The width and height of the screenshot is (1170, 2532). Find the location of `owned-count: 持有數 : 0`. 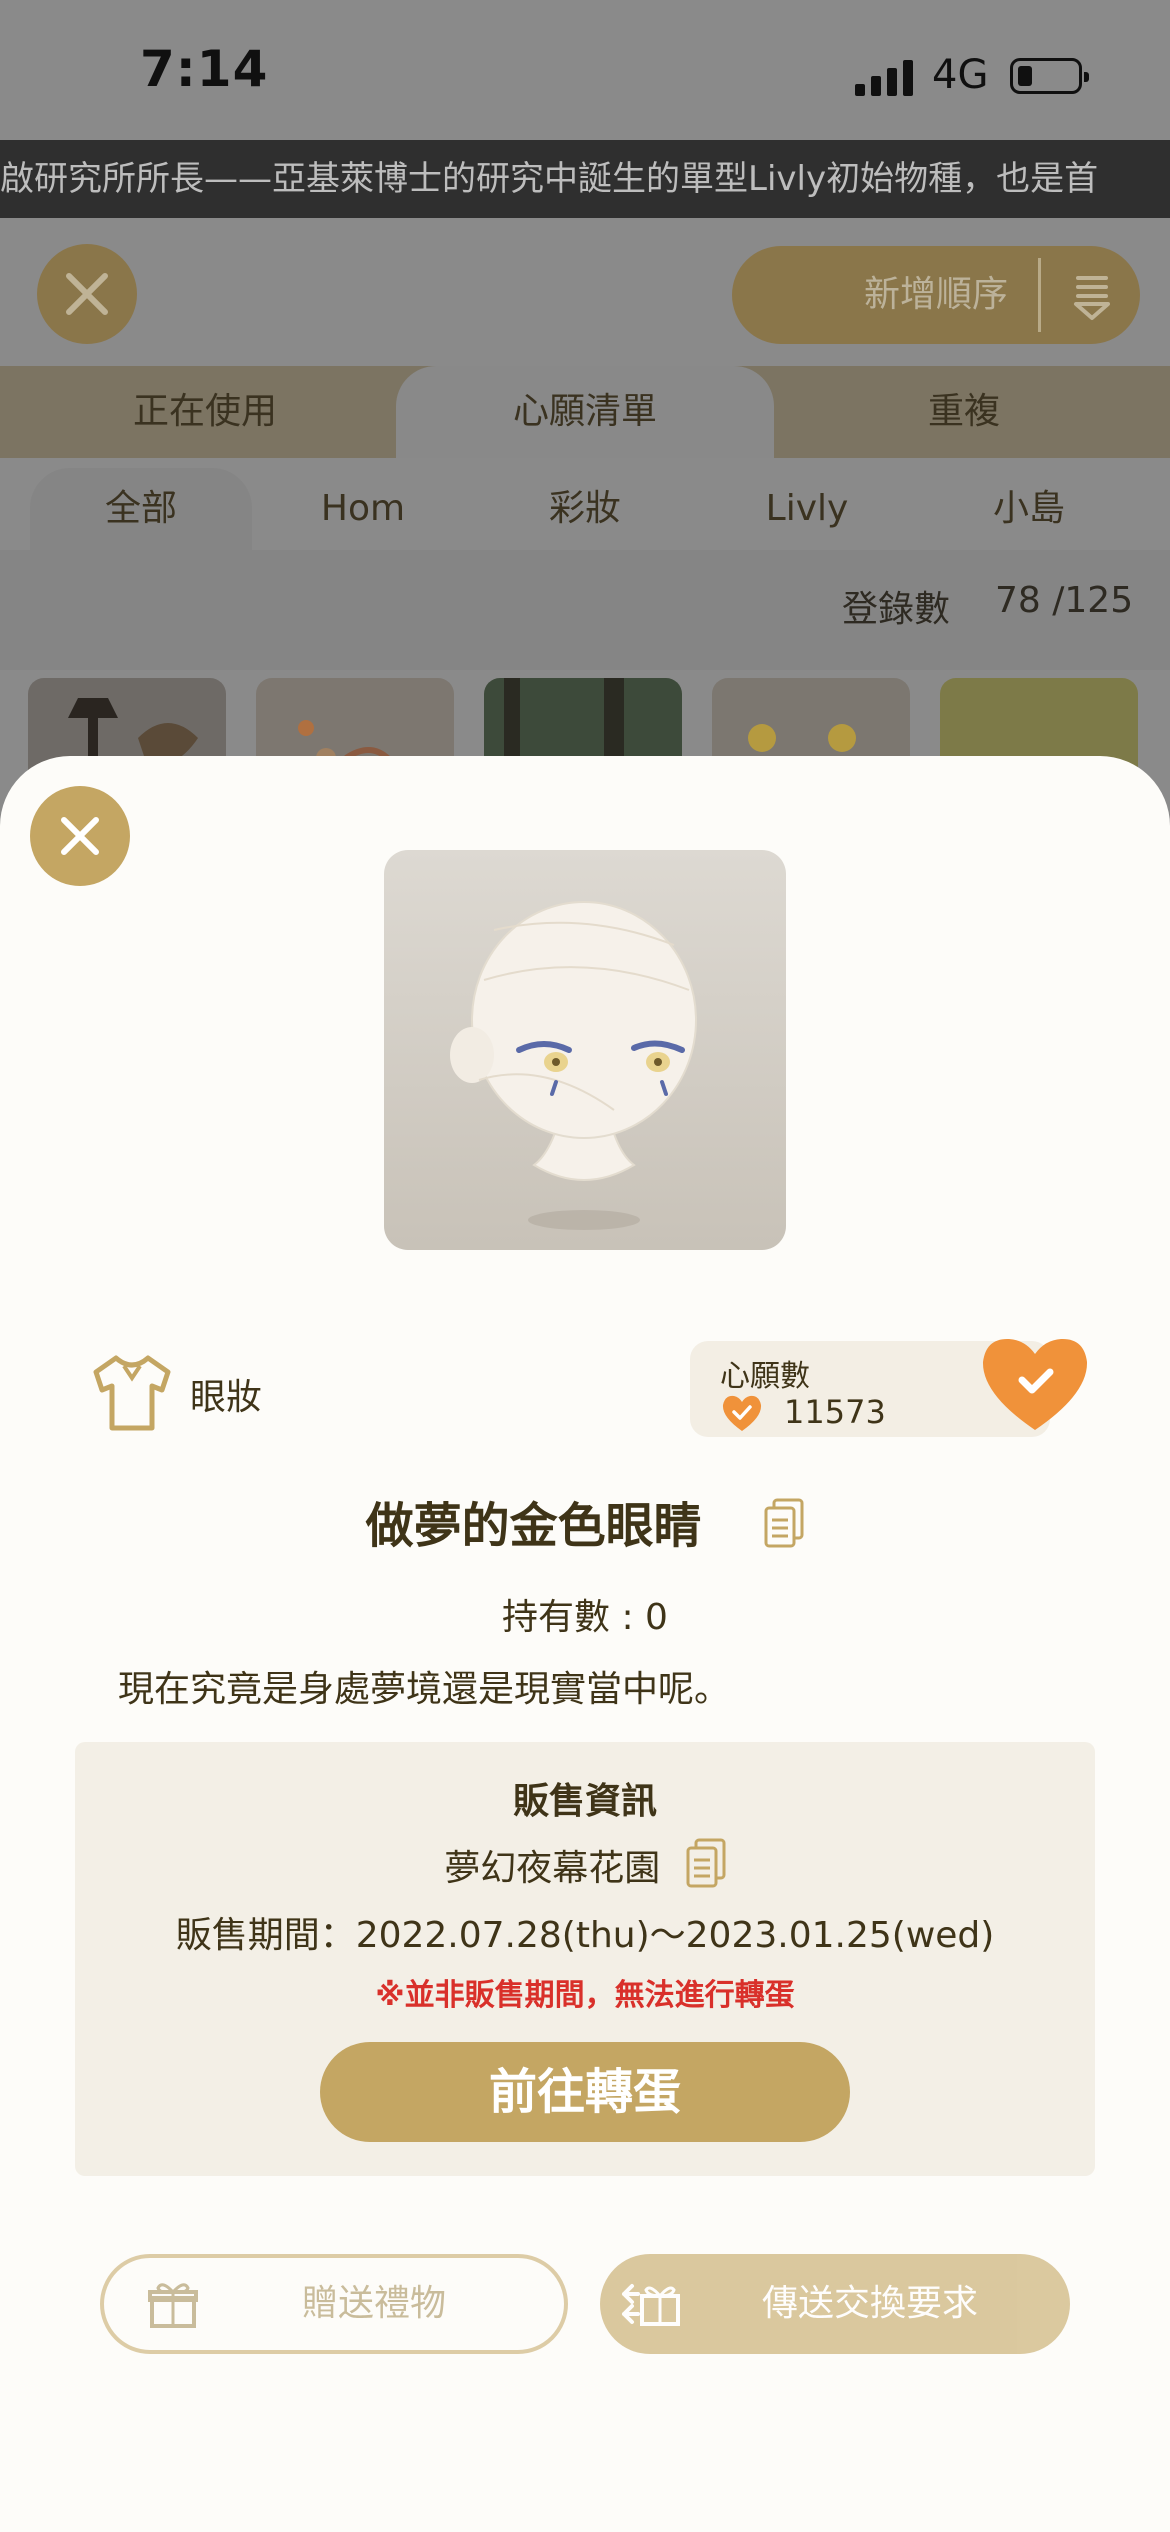

owned-count: 持有數 : 0 is located at coordinates (585, 1617).